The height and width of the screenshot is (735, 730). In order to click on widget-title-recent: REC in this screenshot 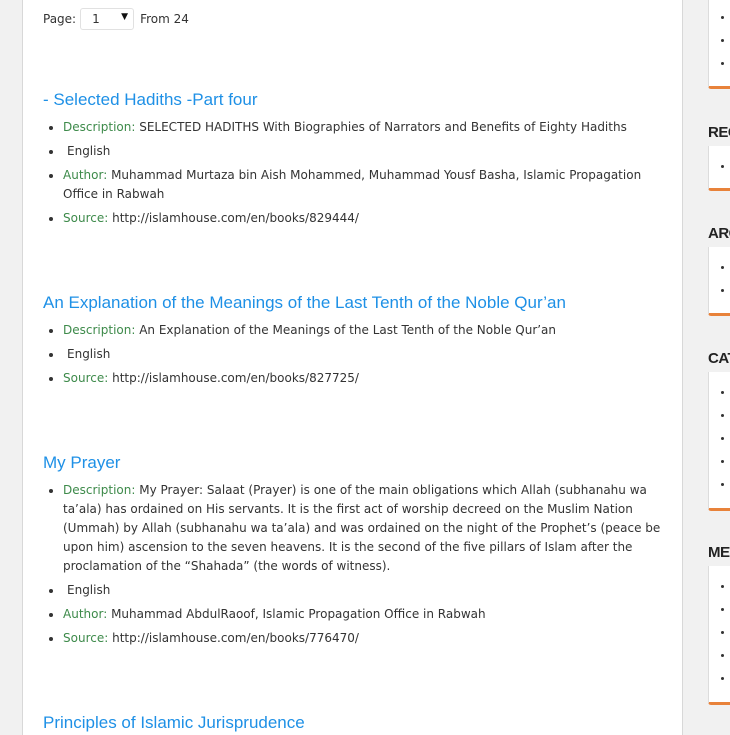, I will do `click(719, 132)`.